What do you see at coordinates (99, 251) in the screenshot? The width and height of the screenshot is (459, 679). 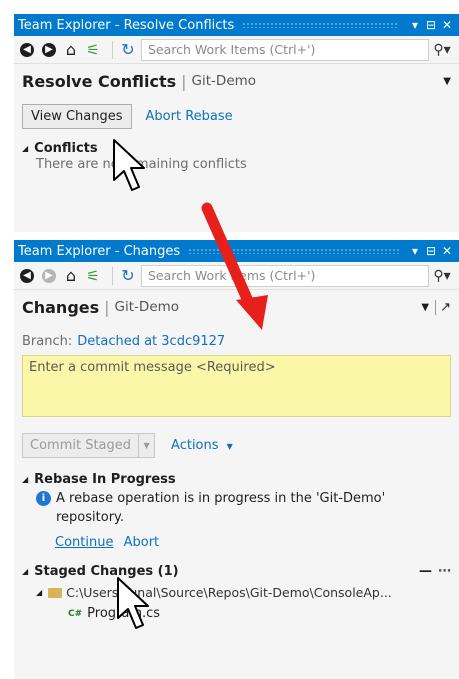 I see `panel-title: Team Explorer - Changes` at bounding box center [99, 251].